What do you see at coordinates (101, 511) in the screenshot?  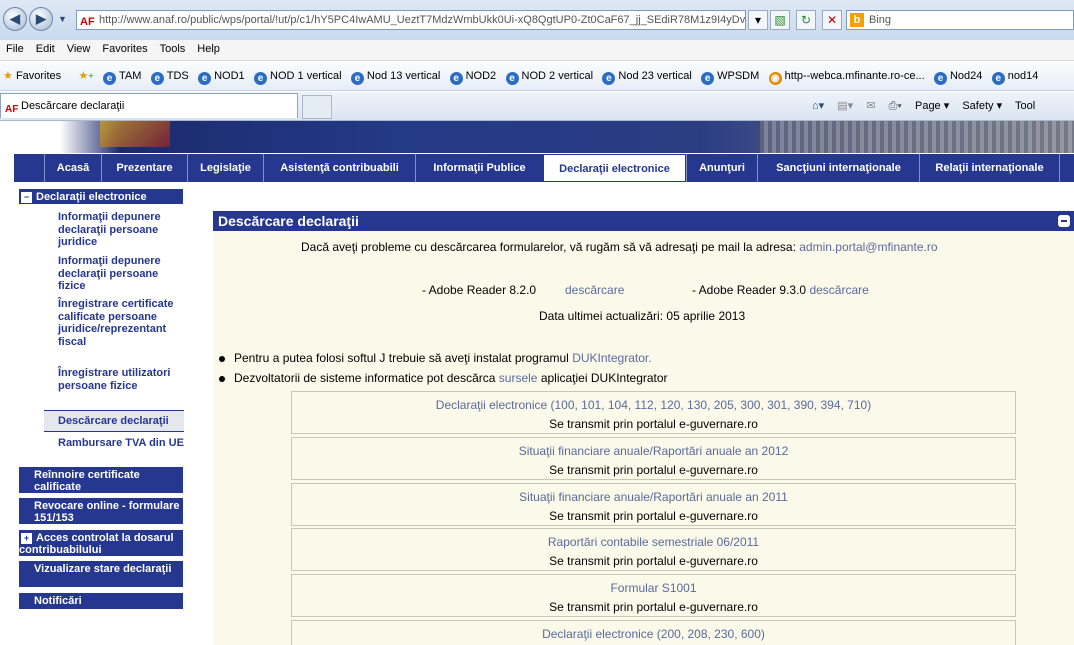 I see `sidebar-section-revocare: Revocare online - formulare 151/153` at bounding box center [101, 511].